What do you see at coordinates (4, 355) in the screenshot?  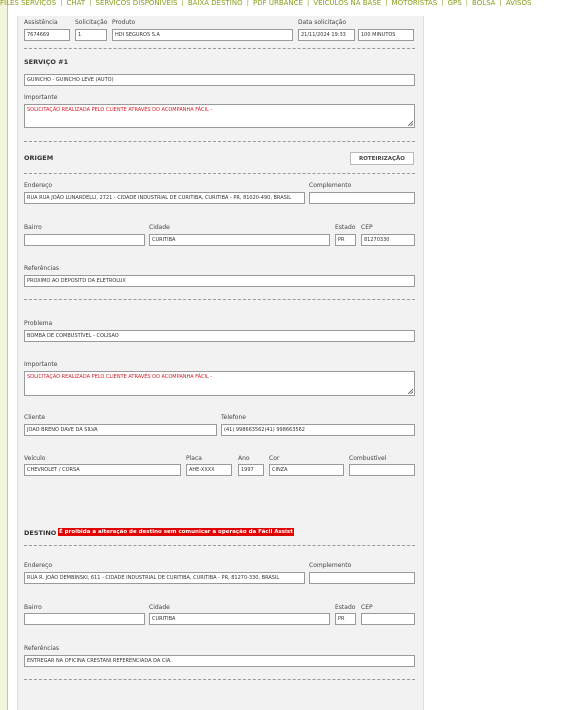 I see `left-sidebar-strip` at bounding box center [4, 355].